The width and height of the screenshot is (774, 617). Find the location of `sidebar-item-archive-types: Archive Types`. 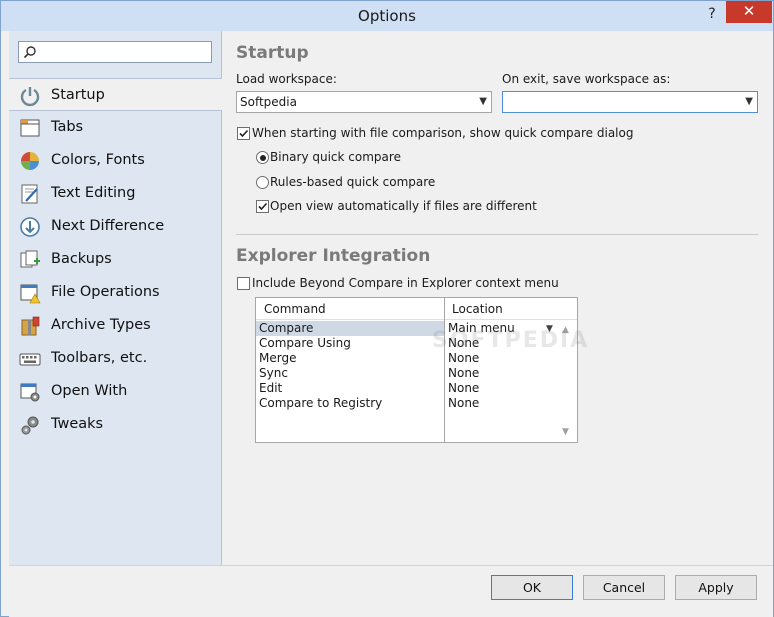

sidebar-item-archive-types: Archive Types is located at coordinates (115, 325).